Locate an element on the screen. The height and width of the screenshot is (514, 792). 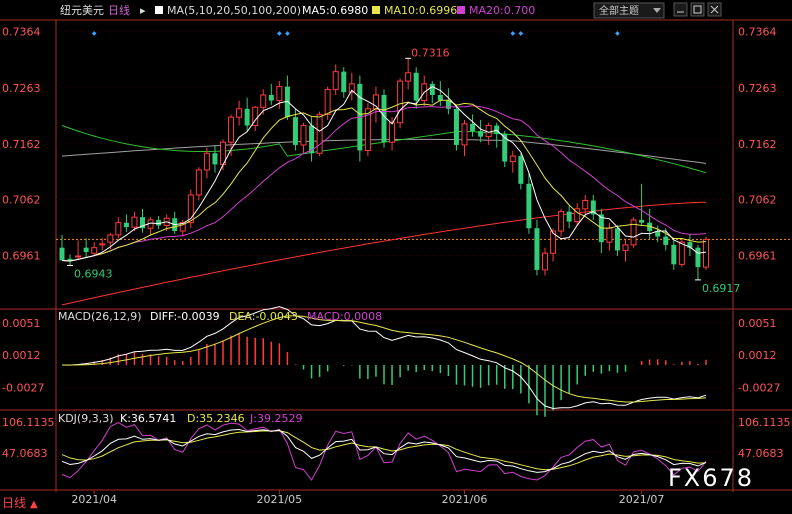
ma5-value: MA5:0.6980 is located at coordinates (335, 10).